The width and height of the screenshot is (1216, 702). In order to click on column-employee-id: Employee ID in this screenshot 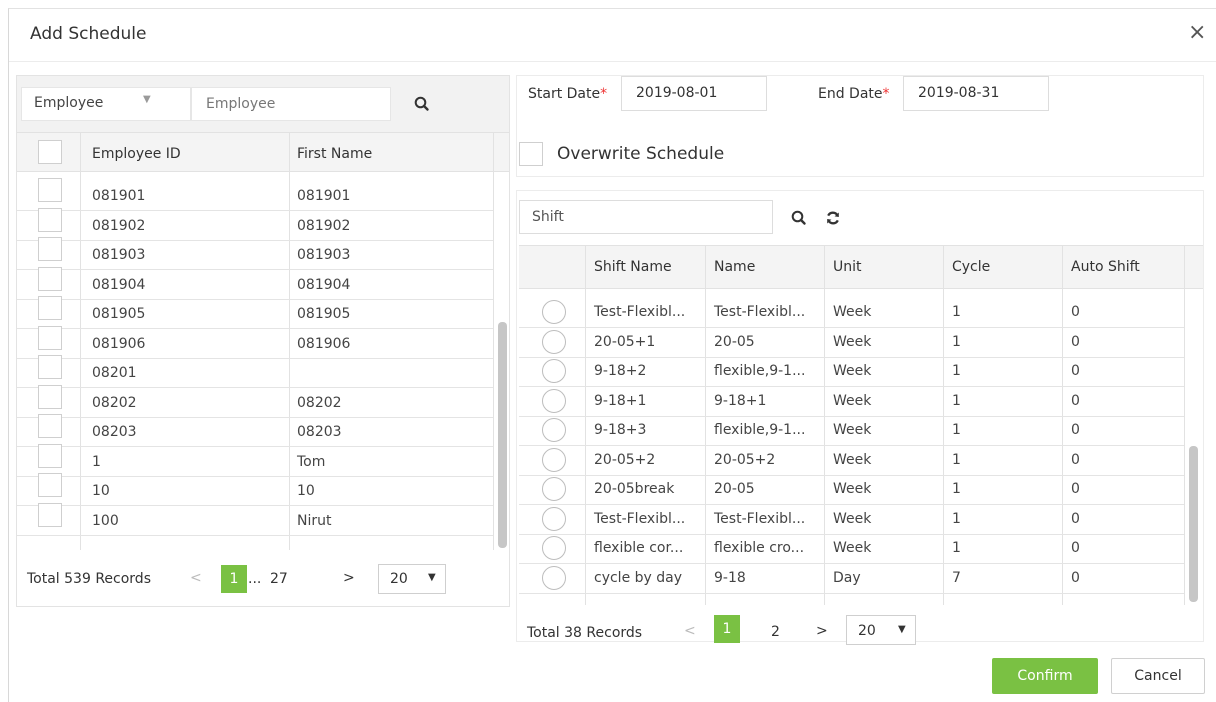, I will do `click(136, 154)`.